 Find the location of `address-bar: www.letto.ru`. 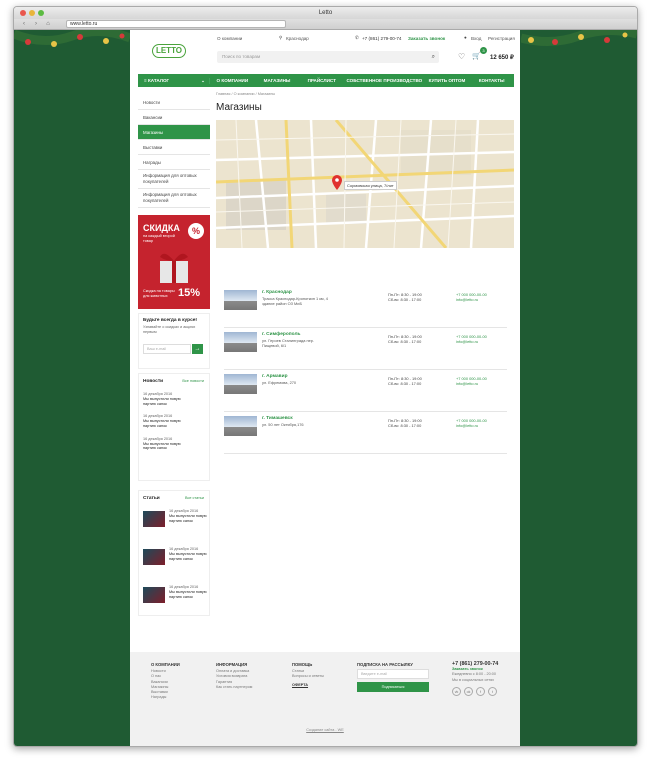

address-bar: www.letto.ru is located at coordinates (176, 24).